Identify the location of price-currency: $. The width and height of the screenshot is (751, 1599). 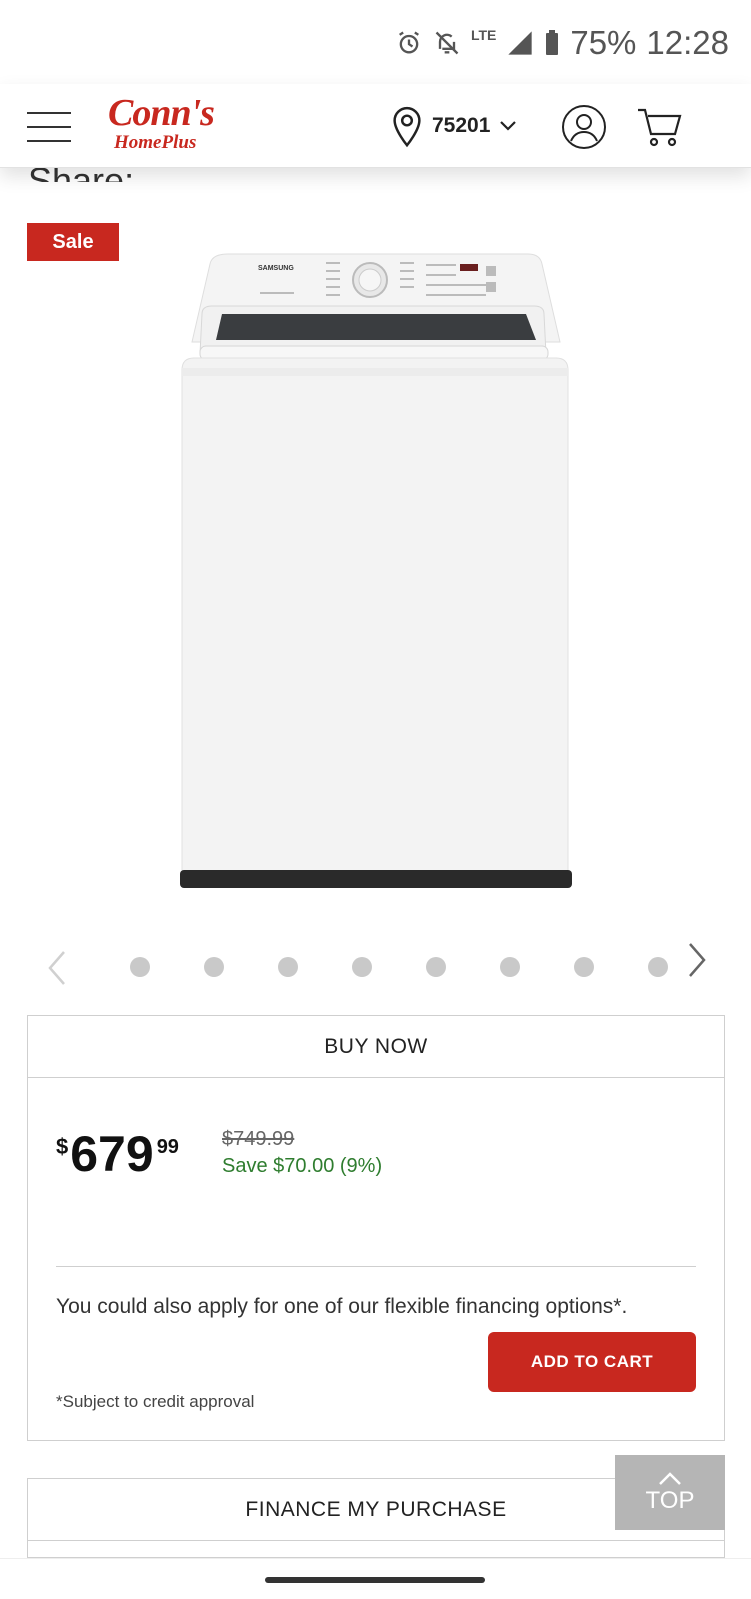
(62, 1146).